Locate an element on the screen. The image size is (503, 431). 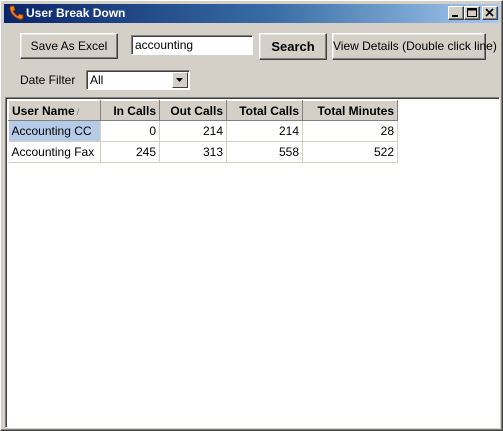
table-row: Accounting CC 0 214 214 28 is located at coordinates (203, 131).